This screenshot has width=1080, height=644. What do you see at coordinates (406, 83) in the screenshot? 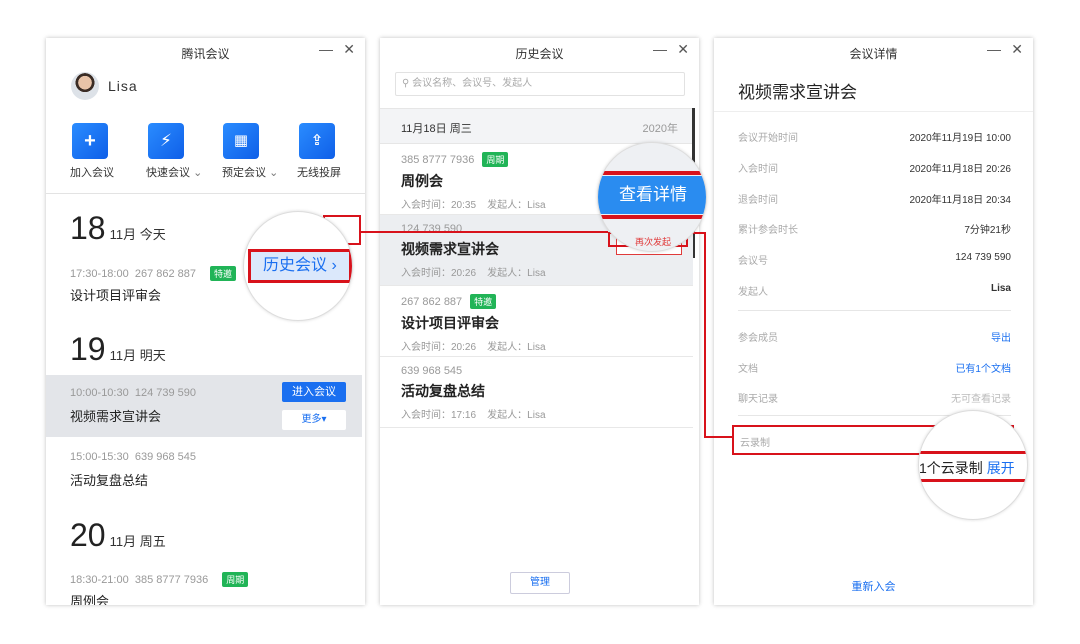
I see `search-icon: ⚲` at bounding box center [406, 83].